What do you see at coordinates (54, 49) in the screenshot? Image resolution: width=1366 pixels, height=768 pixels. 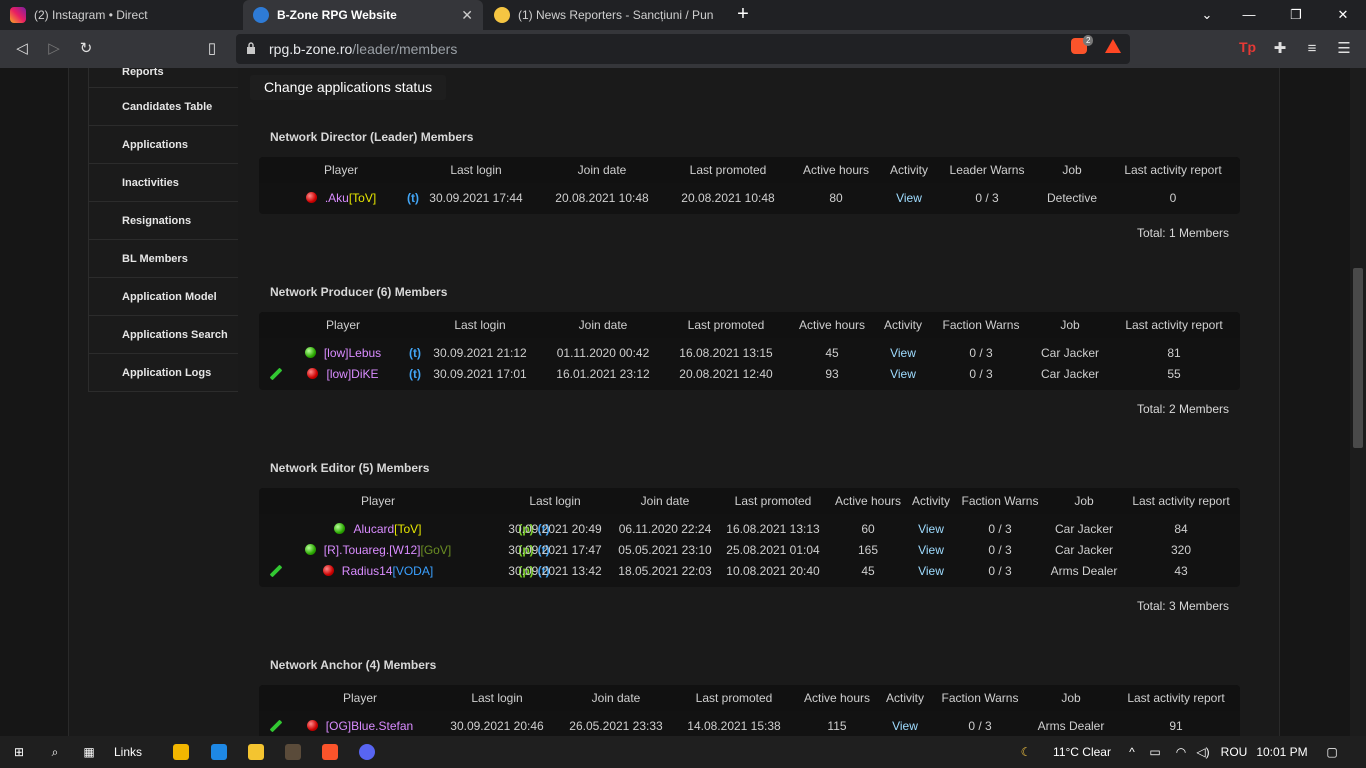 I see `forward-icon: ▷` at bounding box center [54, 49].